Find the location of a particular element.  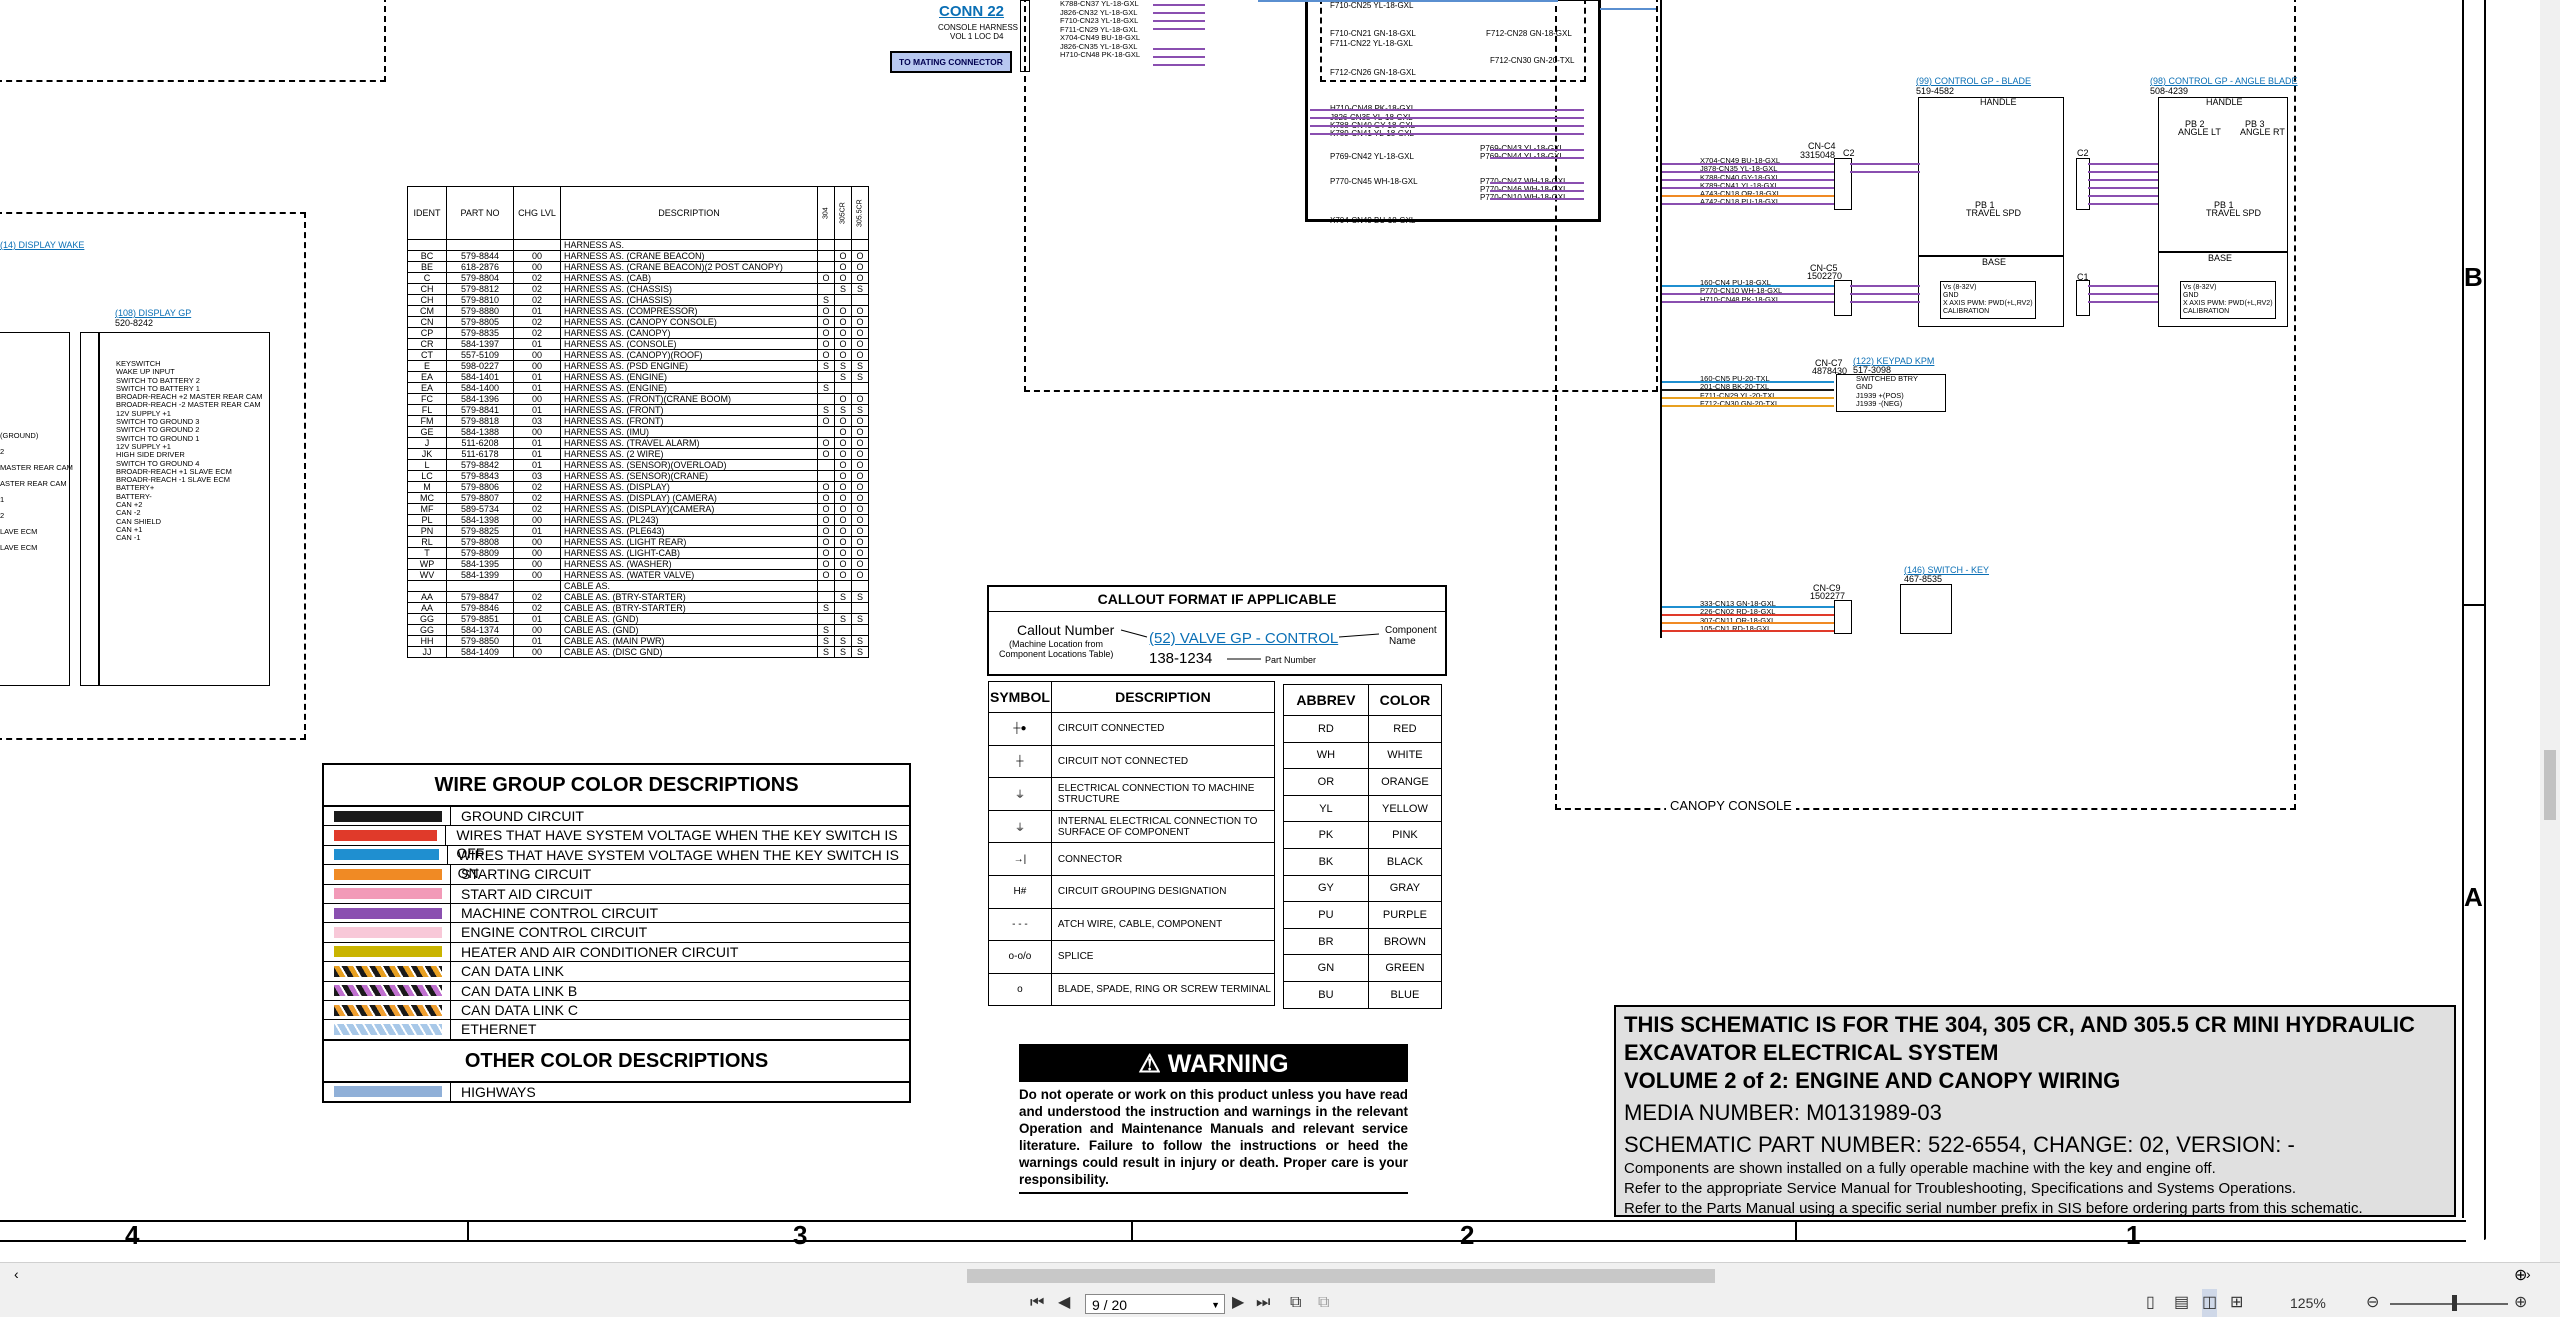

continuous-view-icon: ▤ is located at coordinates (2181, 1303).